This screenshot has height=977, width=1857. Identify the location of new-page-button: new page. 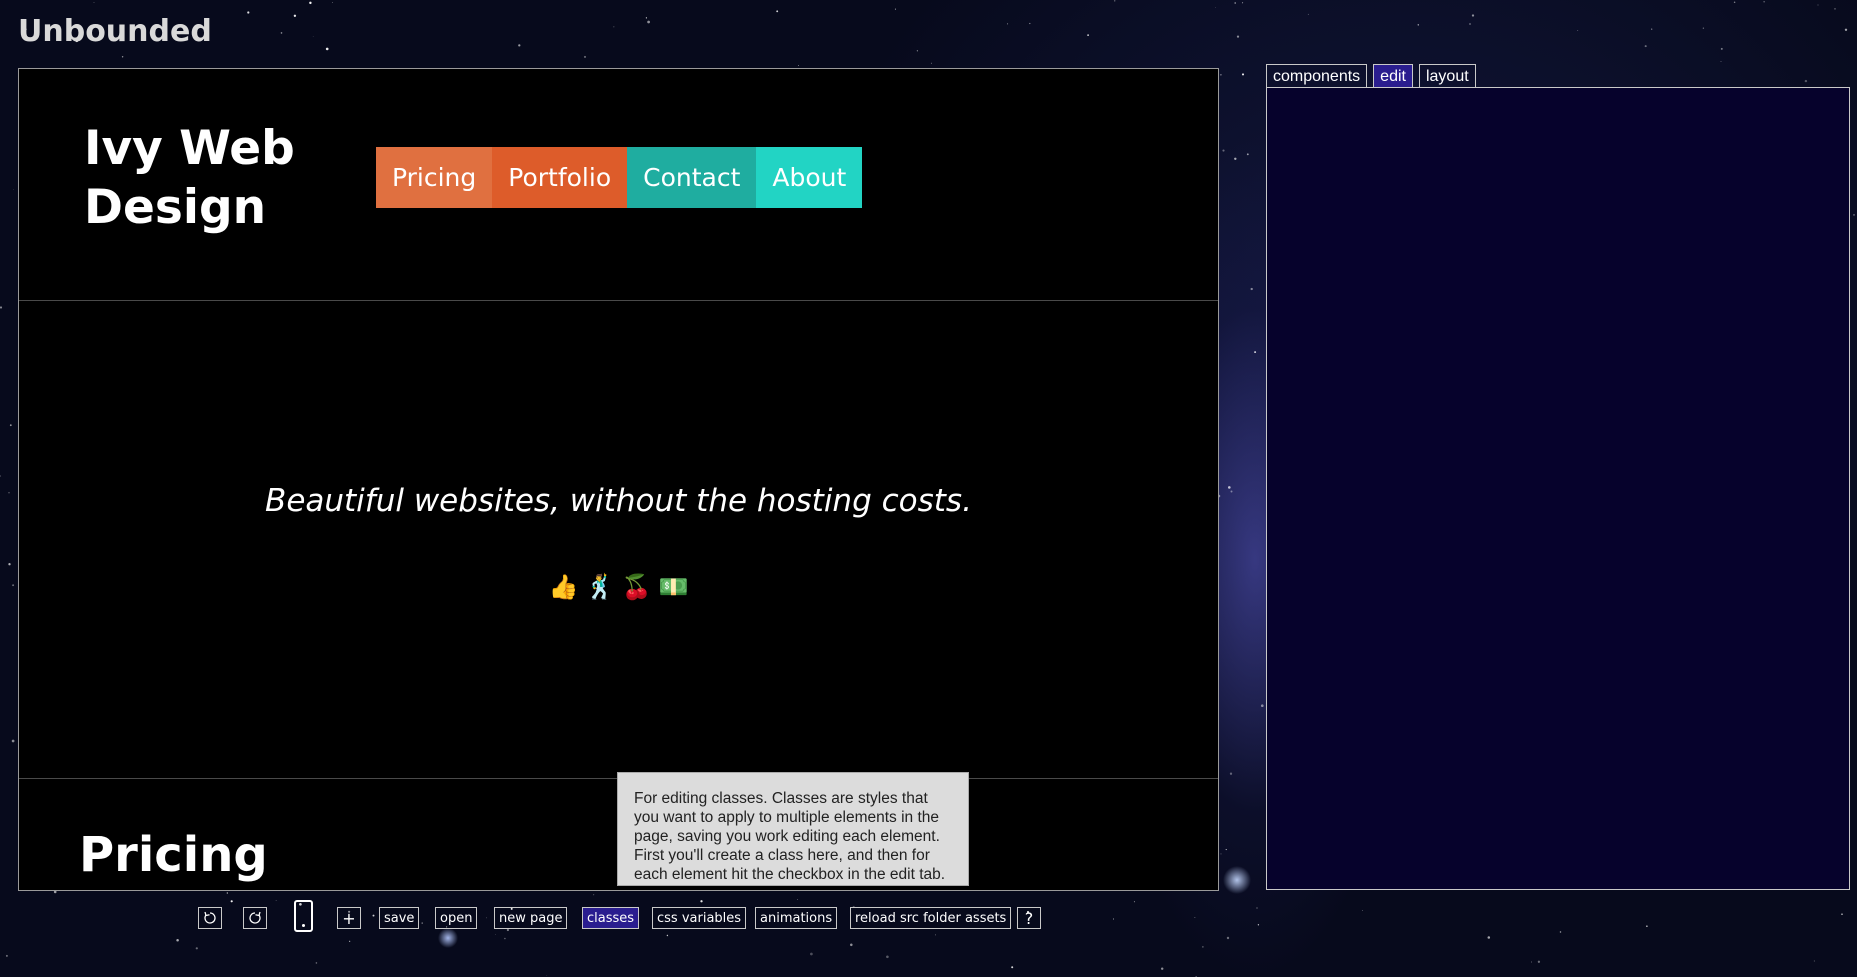
(531, 918).